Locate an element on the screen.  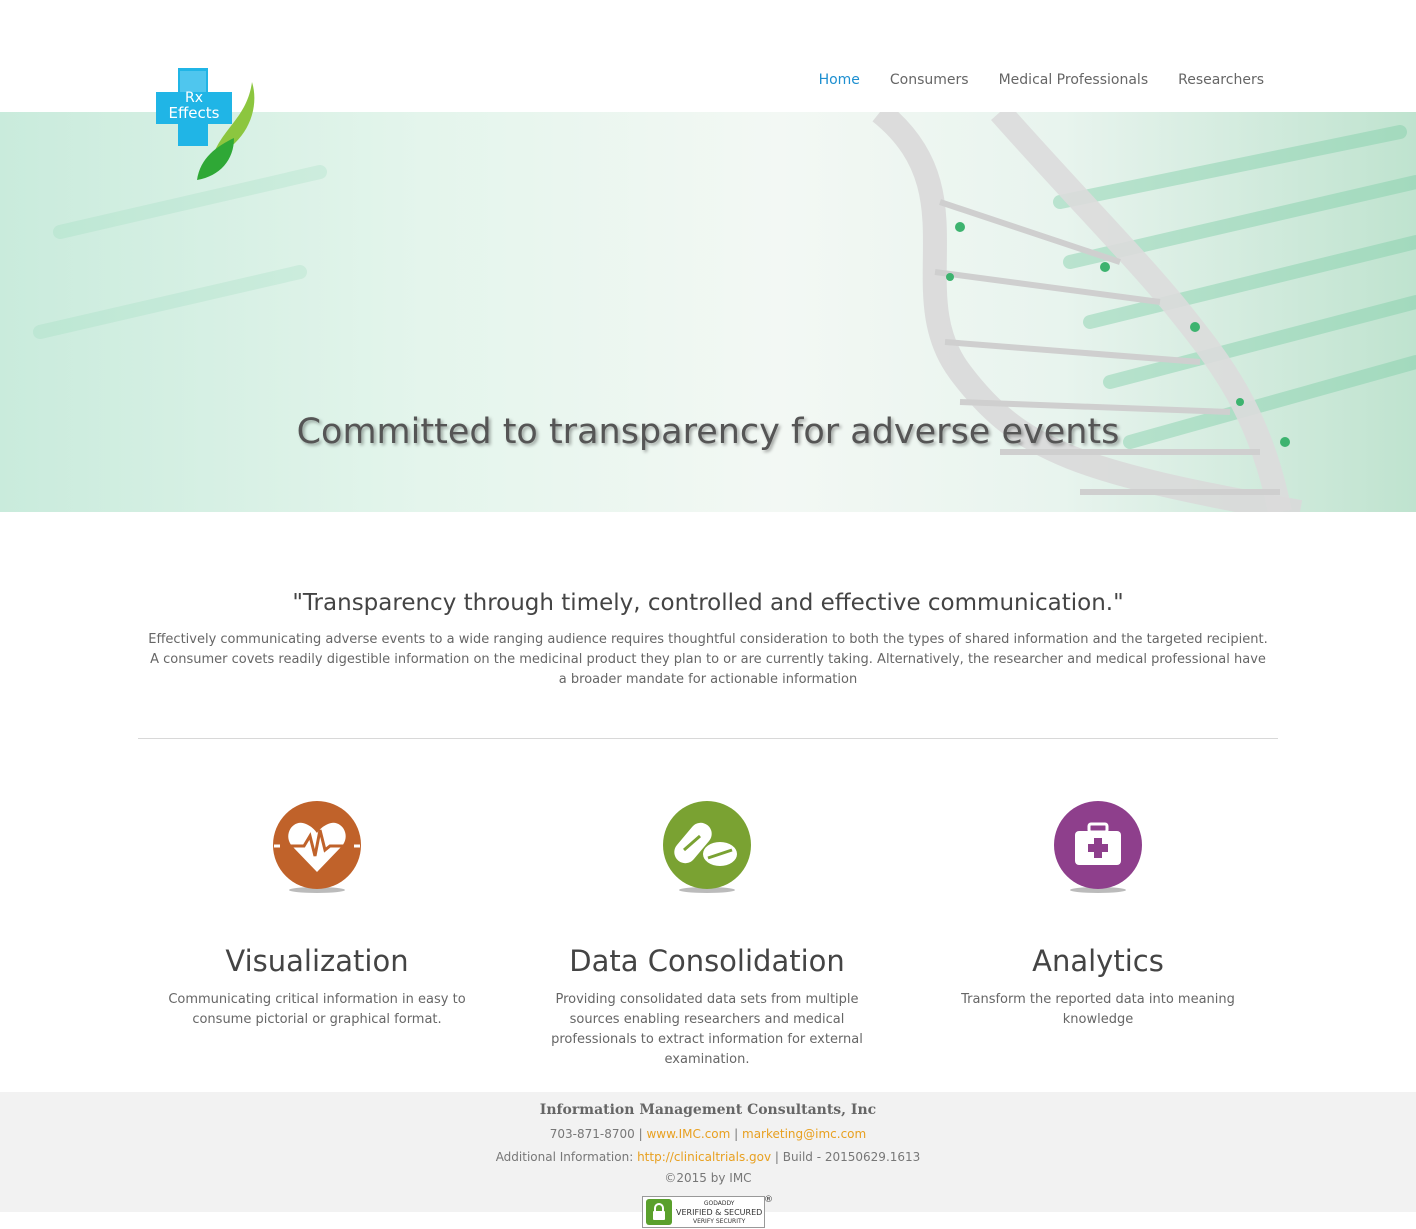
lock-icon is located at coordinates (659, 1212).